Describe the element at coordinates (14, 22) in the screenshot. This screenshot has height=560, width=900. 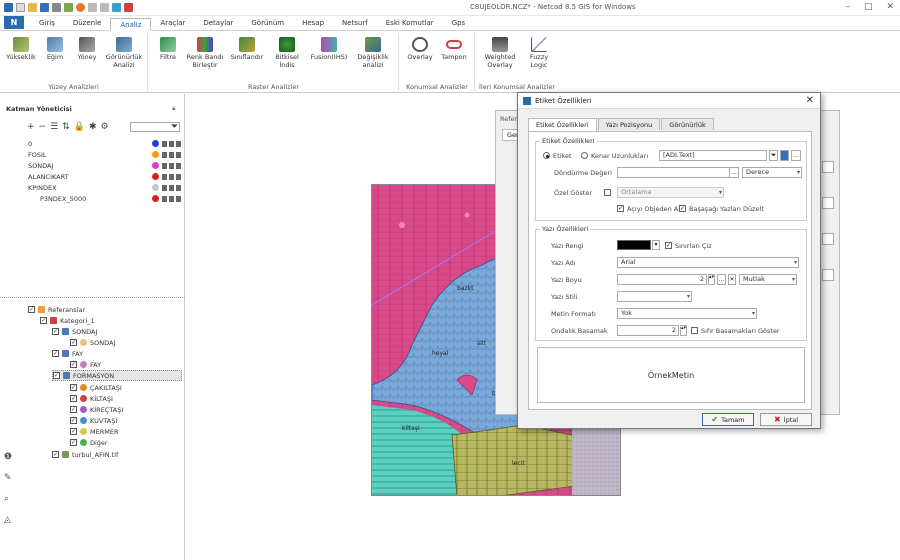
I see `netcad-logo-icon: N` at that location.